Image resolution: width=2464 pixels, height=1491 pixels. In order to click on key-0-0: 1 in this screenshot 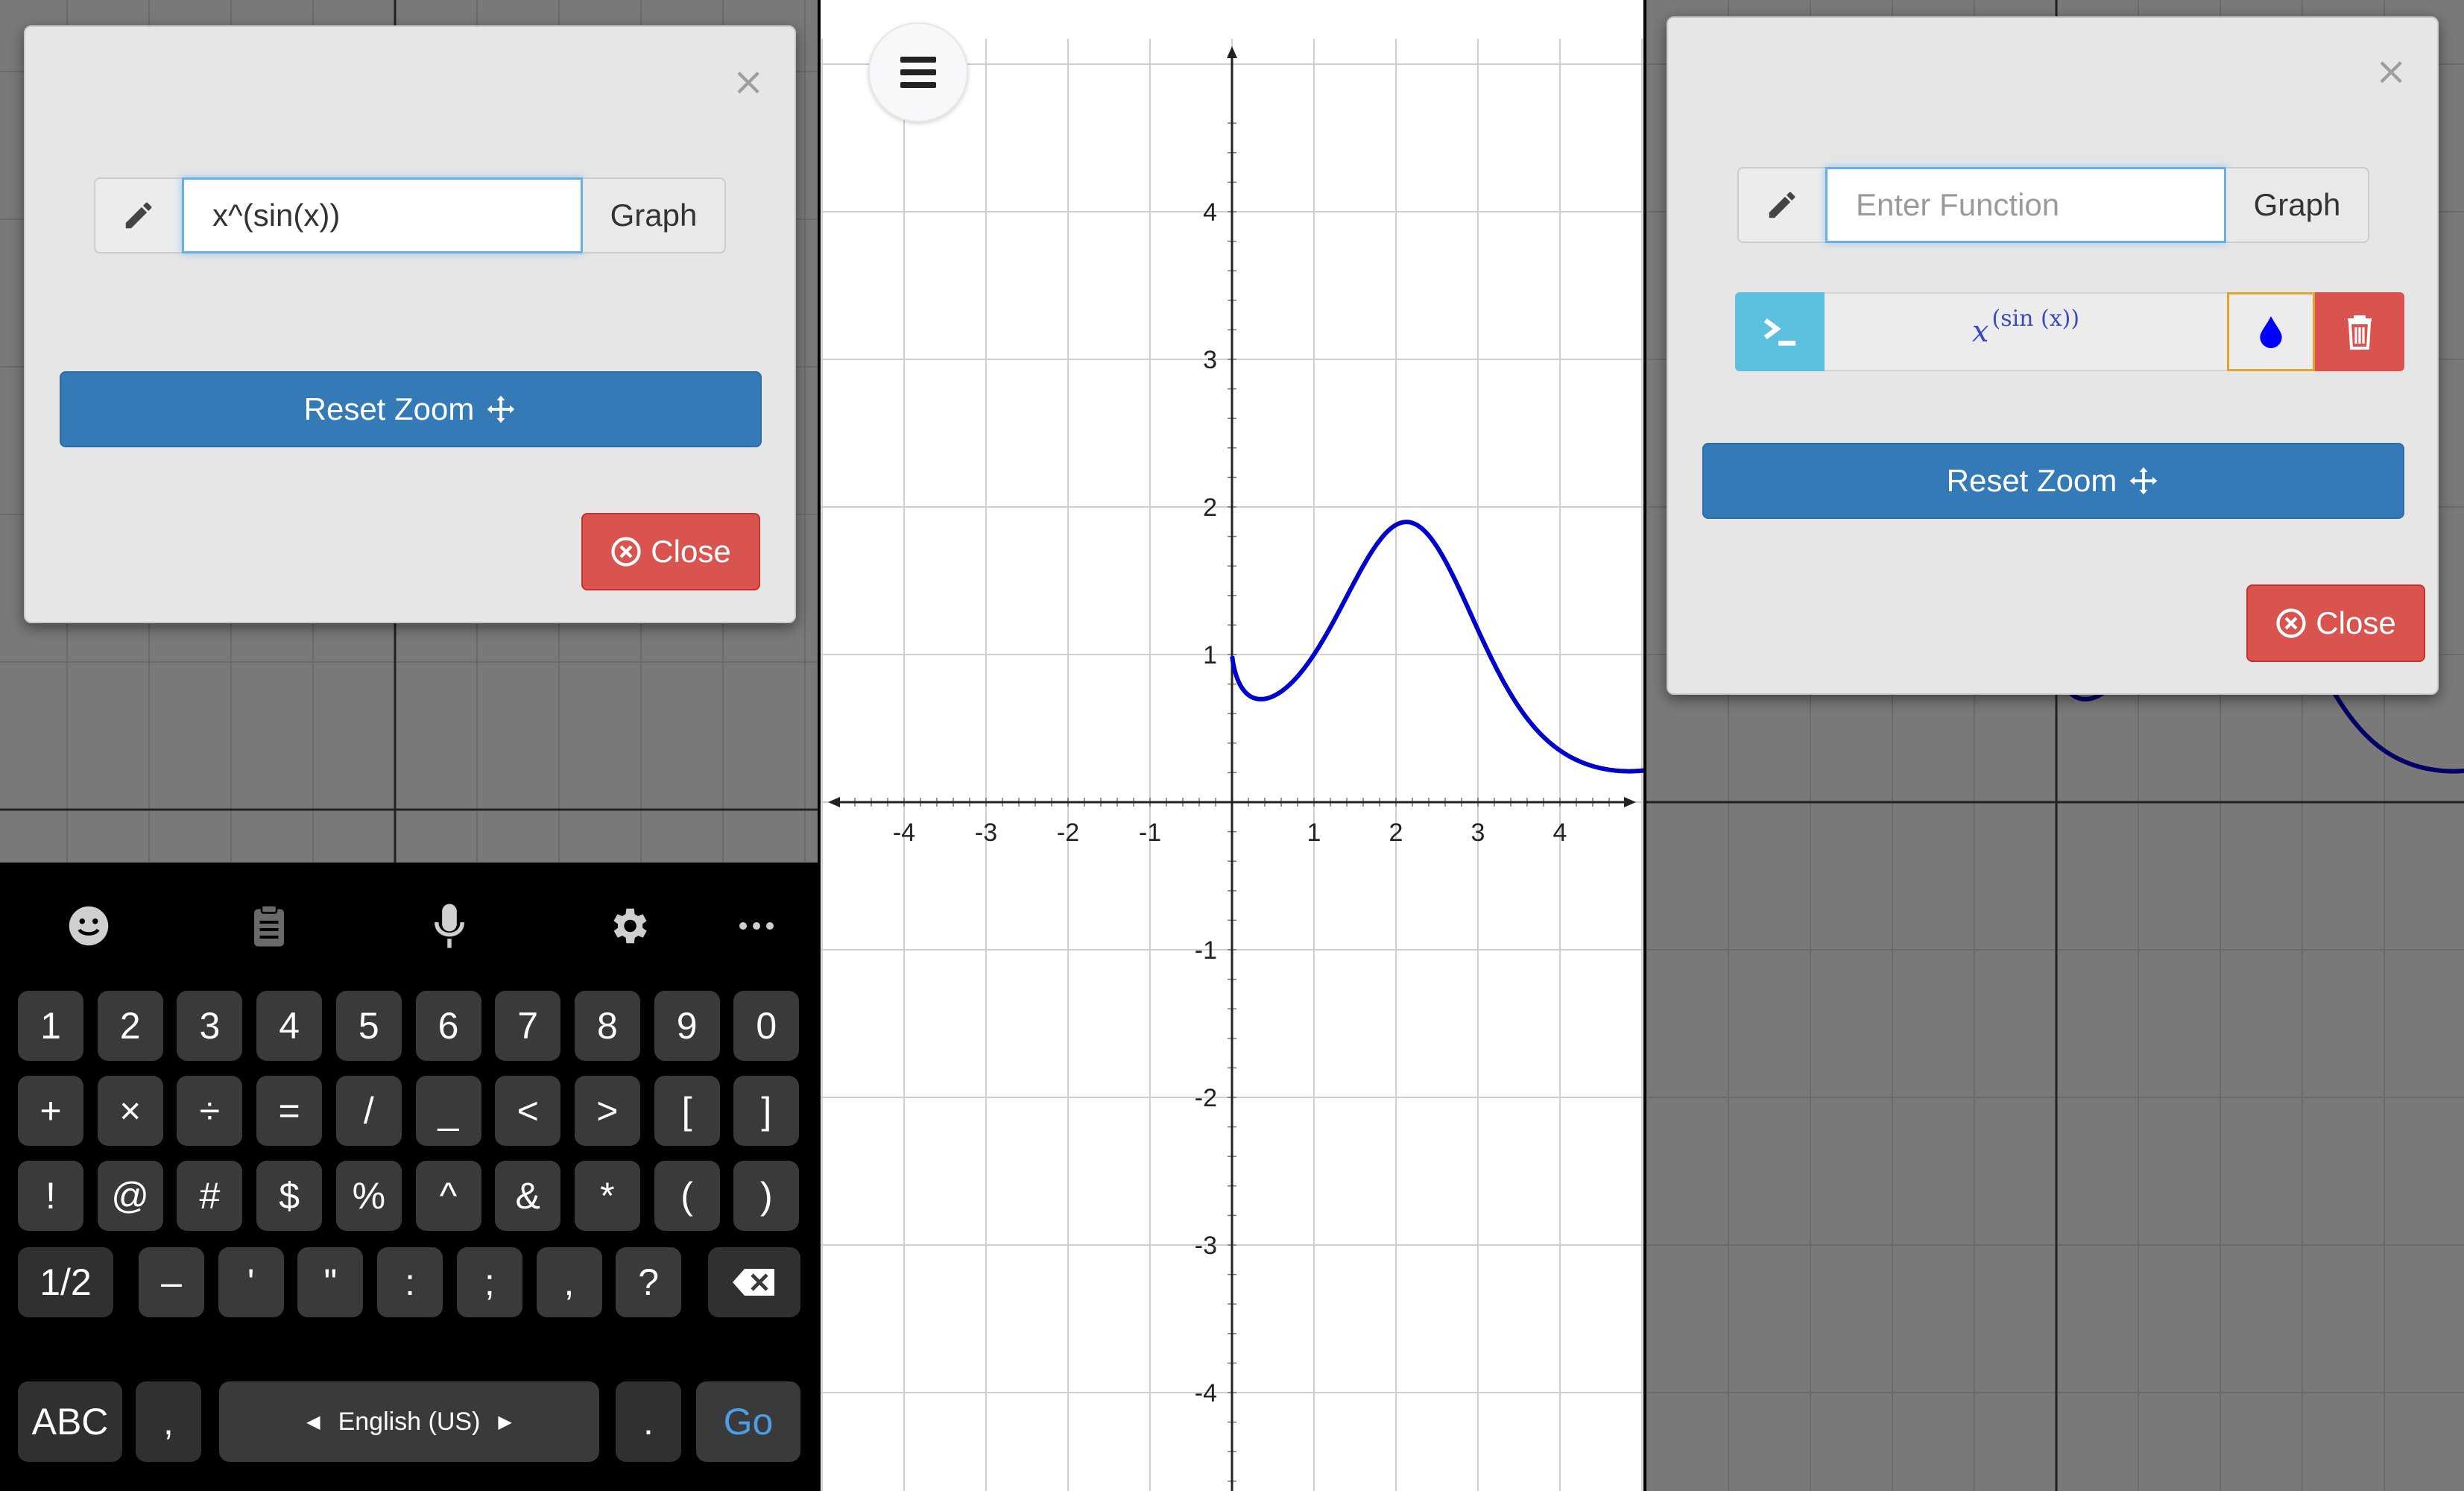, I will do `click(50, 1026)`.